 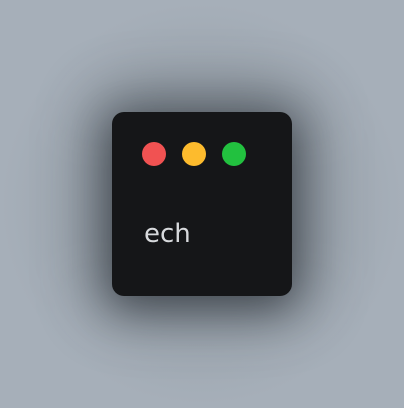 What do you see at coordinates (167, 234) in the screenshot?
I see `terminal-text: ech` at bounding box center [167, 234].